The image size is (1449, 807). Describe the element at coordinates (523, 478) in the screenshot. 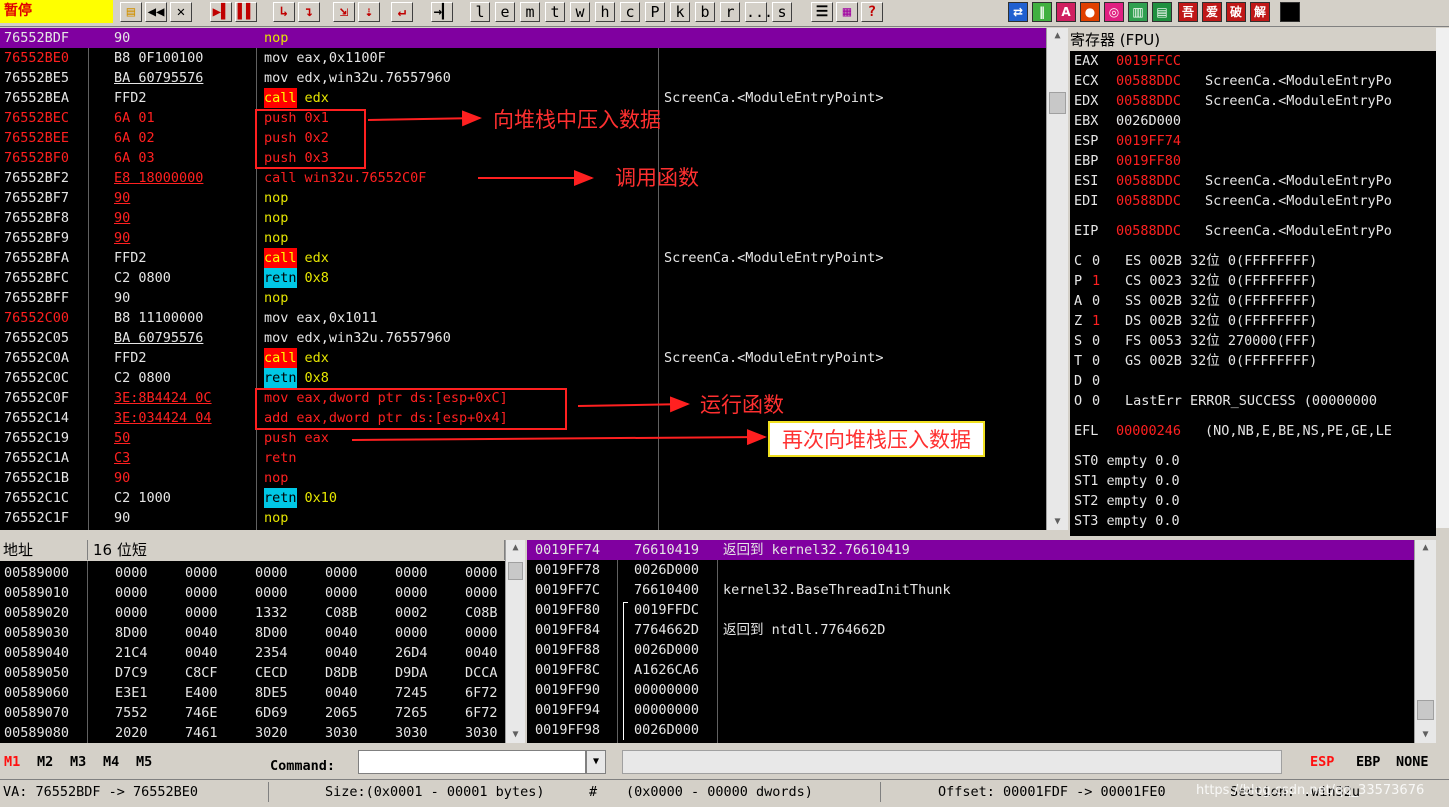

I see `disasm-row: 76552C1B 90 nop` at that location.